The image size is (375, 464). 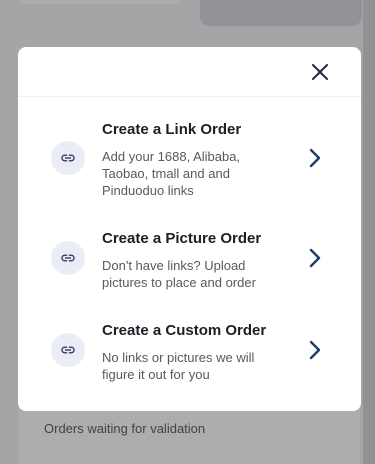 I want to click on close-icon, so click(x=320, y=72).